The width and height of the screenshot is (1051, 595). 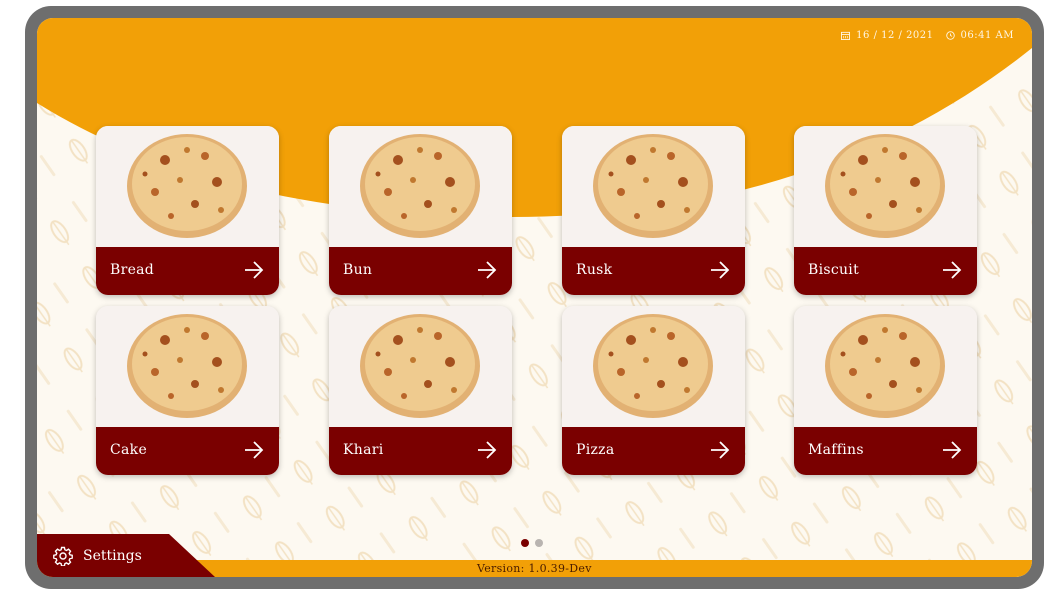 I want to click on calendar-icon, so click(x=846, y=35).